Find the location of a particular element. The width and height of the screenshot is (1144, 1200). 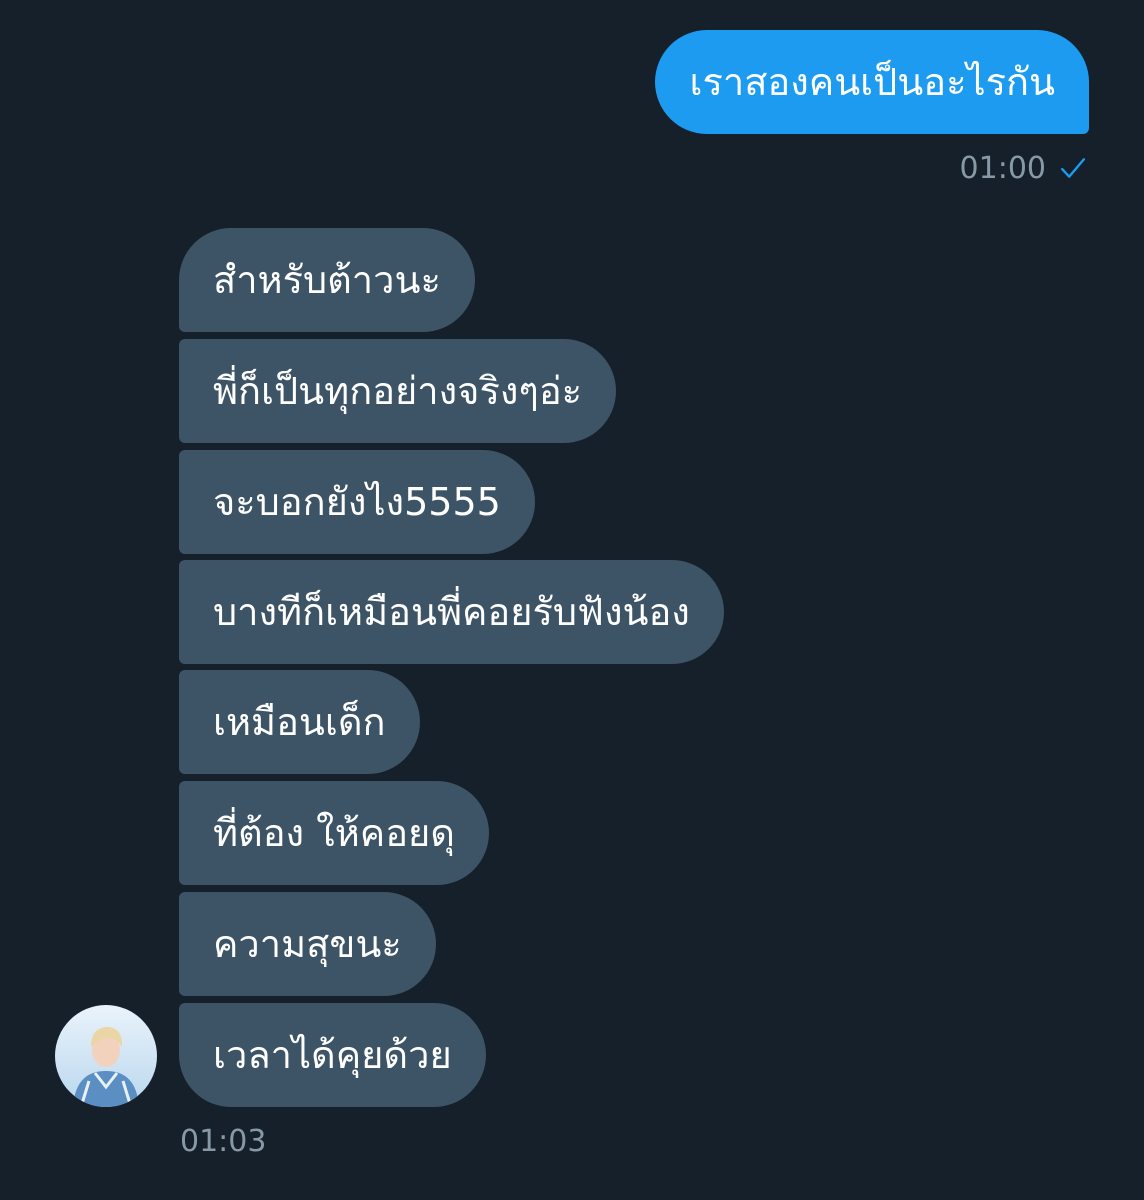

incoming-message-bubble: พี่ก็เป็นทุกอย่างจริงๆอ่ะ is located at coordinates (398, 391).